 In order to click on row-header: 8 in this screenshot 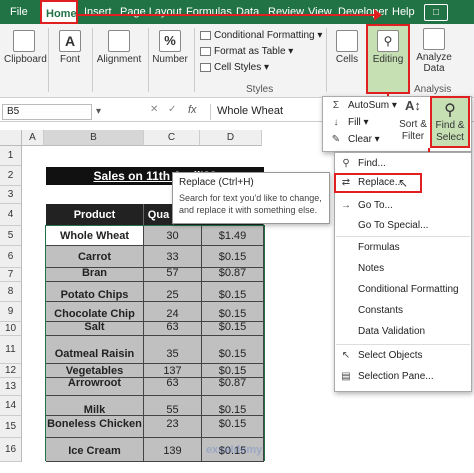, I will do `click(11, 292)`.